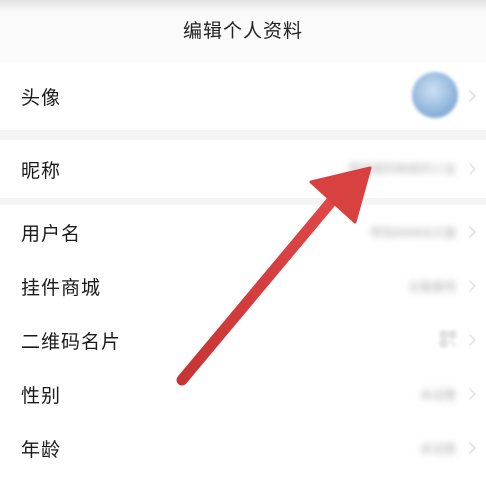 This screenshot has height=487, width=486. I want to click on row-label: 二维码名片, so click(71, 342).